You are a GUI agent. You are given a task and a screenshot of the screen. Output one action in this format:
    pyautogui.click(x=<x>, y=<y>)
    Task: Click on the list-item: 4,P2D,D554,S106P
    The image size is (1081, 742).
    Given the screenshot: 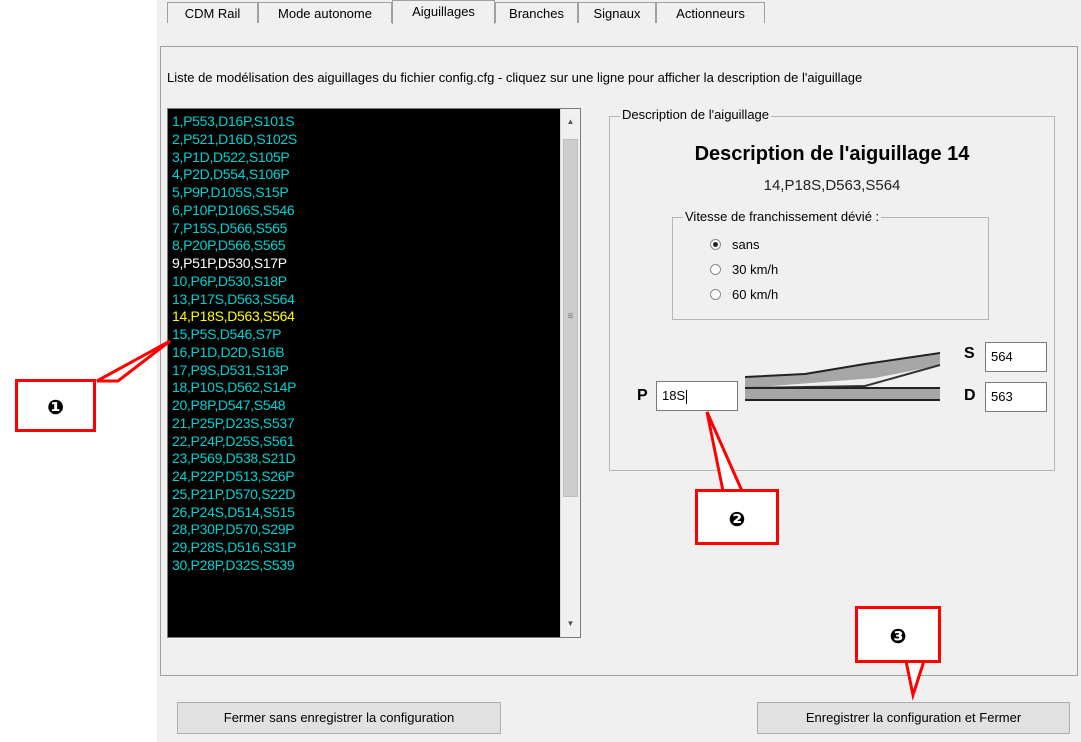 What is the action you would take?
    pyautogui.click(x=362, y=175)
    